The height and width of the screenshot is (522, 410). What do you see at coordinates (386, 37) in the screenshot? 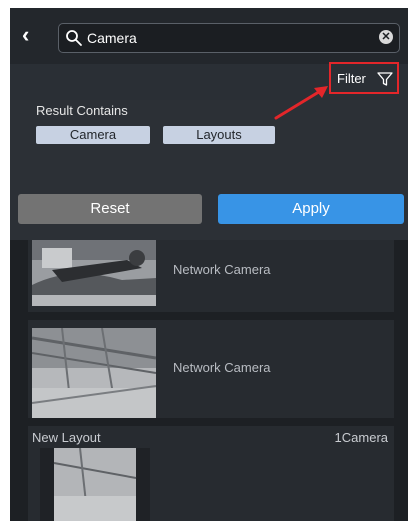
I see `clear-icon: ✕` at bounding box center [386, 37].